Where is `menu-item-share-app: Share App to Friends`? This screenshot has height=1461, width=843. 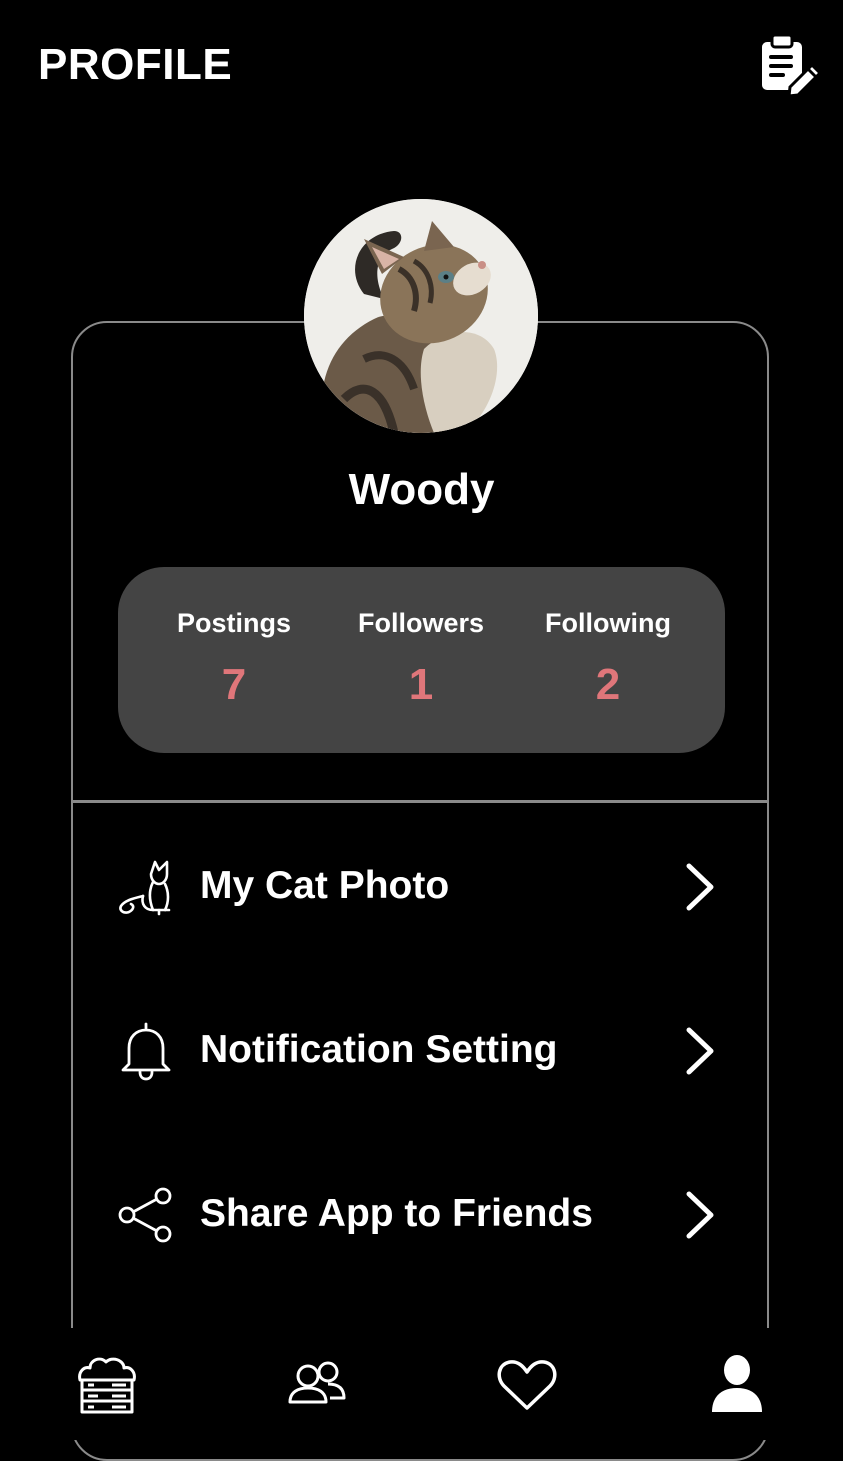
menu-item-share-app: Share App to Friends is located at coordinates (420, 1214).